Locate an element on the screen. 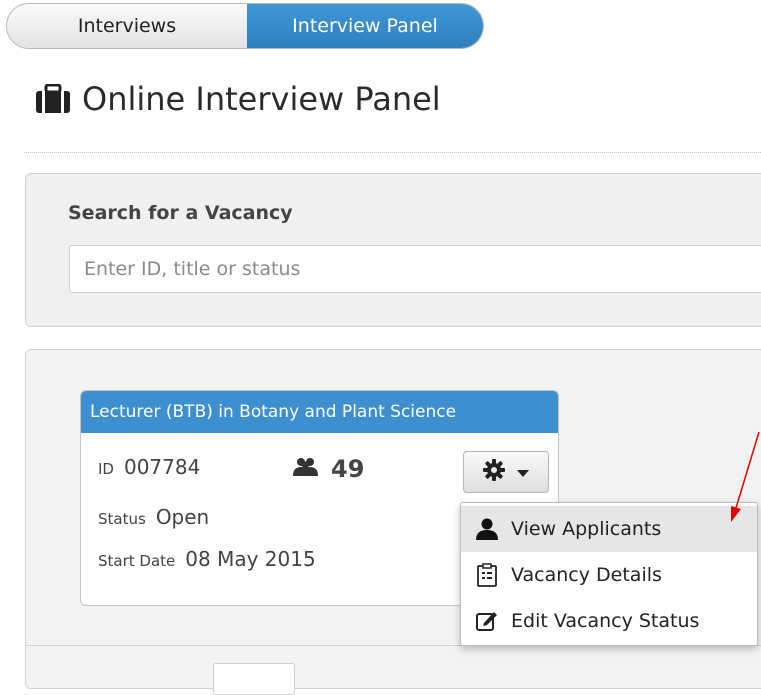  vacancy-status-row: Status Open is located at coordinates (153, 517).